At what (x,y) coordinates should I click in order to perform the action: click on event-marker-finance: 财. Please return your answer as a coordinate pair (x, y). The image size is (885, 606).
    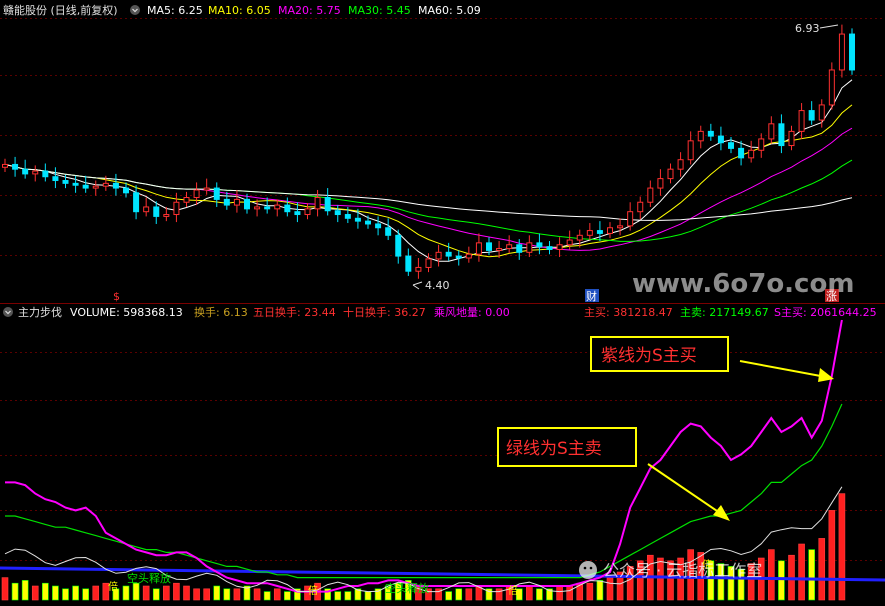
    Looking at the image, I should click on (591, 296).